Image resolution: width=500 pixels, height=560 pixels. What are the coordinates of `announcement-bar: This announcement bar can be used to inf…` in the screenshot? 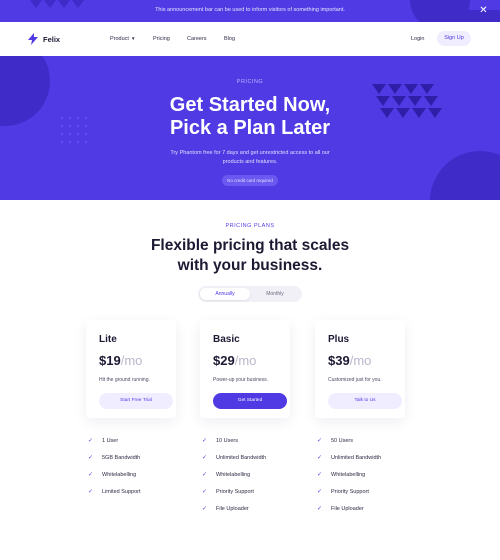 It's located at (250, 11).